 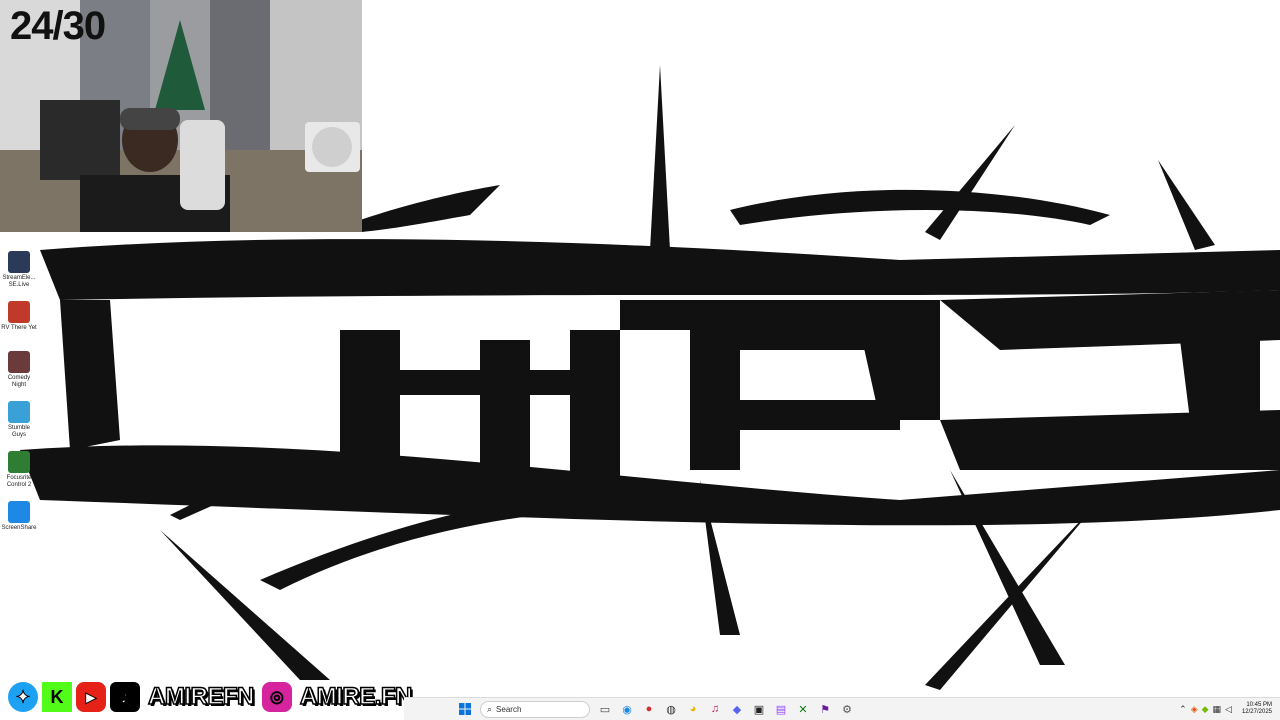 I want to click on discord-icon: ◆, so click(x=737, y=709).